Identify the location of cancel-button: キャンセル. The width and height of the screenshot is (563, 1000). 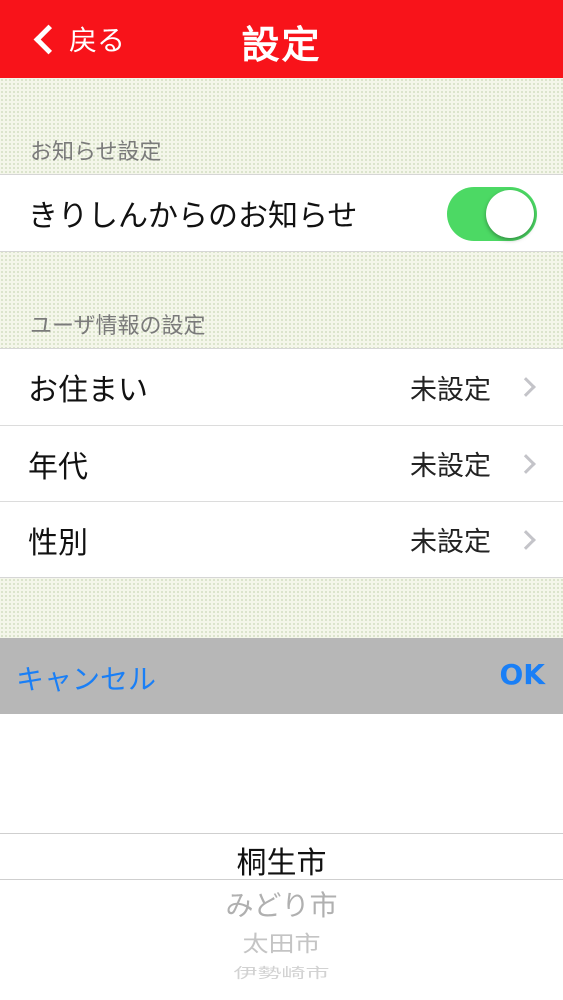
(86, 678).